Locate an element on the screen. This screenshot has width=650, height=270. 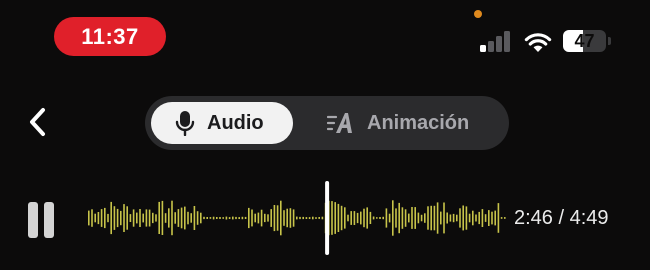
chevron-left-icon is located at coordinates (37, 122).